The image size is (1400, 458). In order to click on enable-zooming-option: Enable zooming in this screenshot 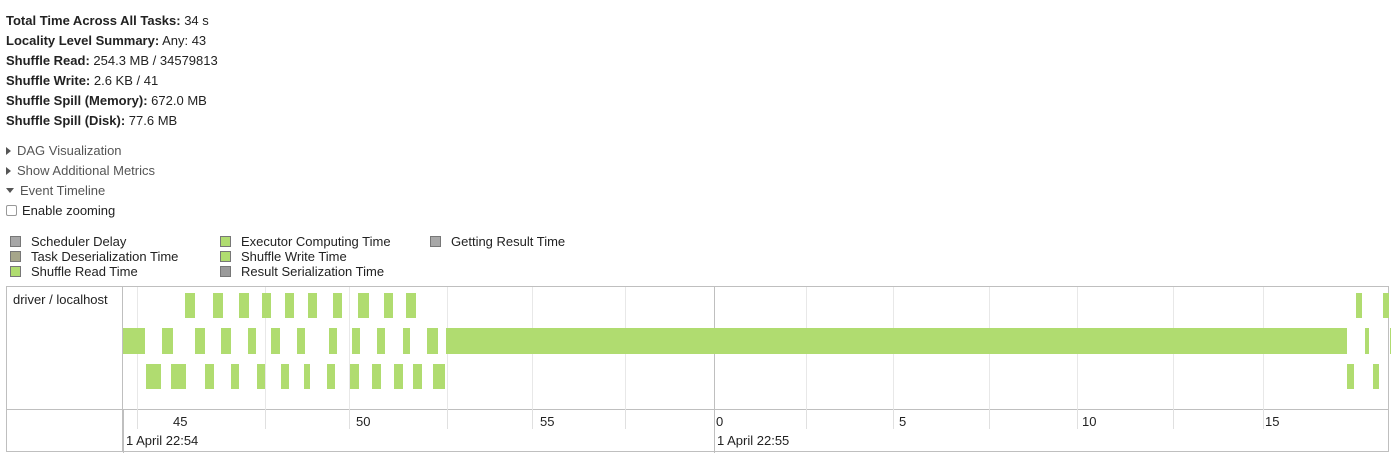, I will do `click(60, 211)`.